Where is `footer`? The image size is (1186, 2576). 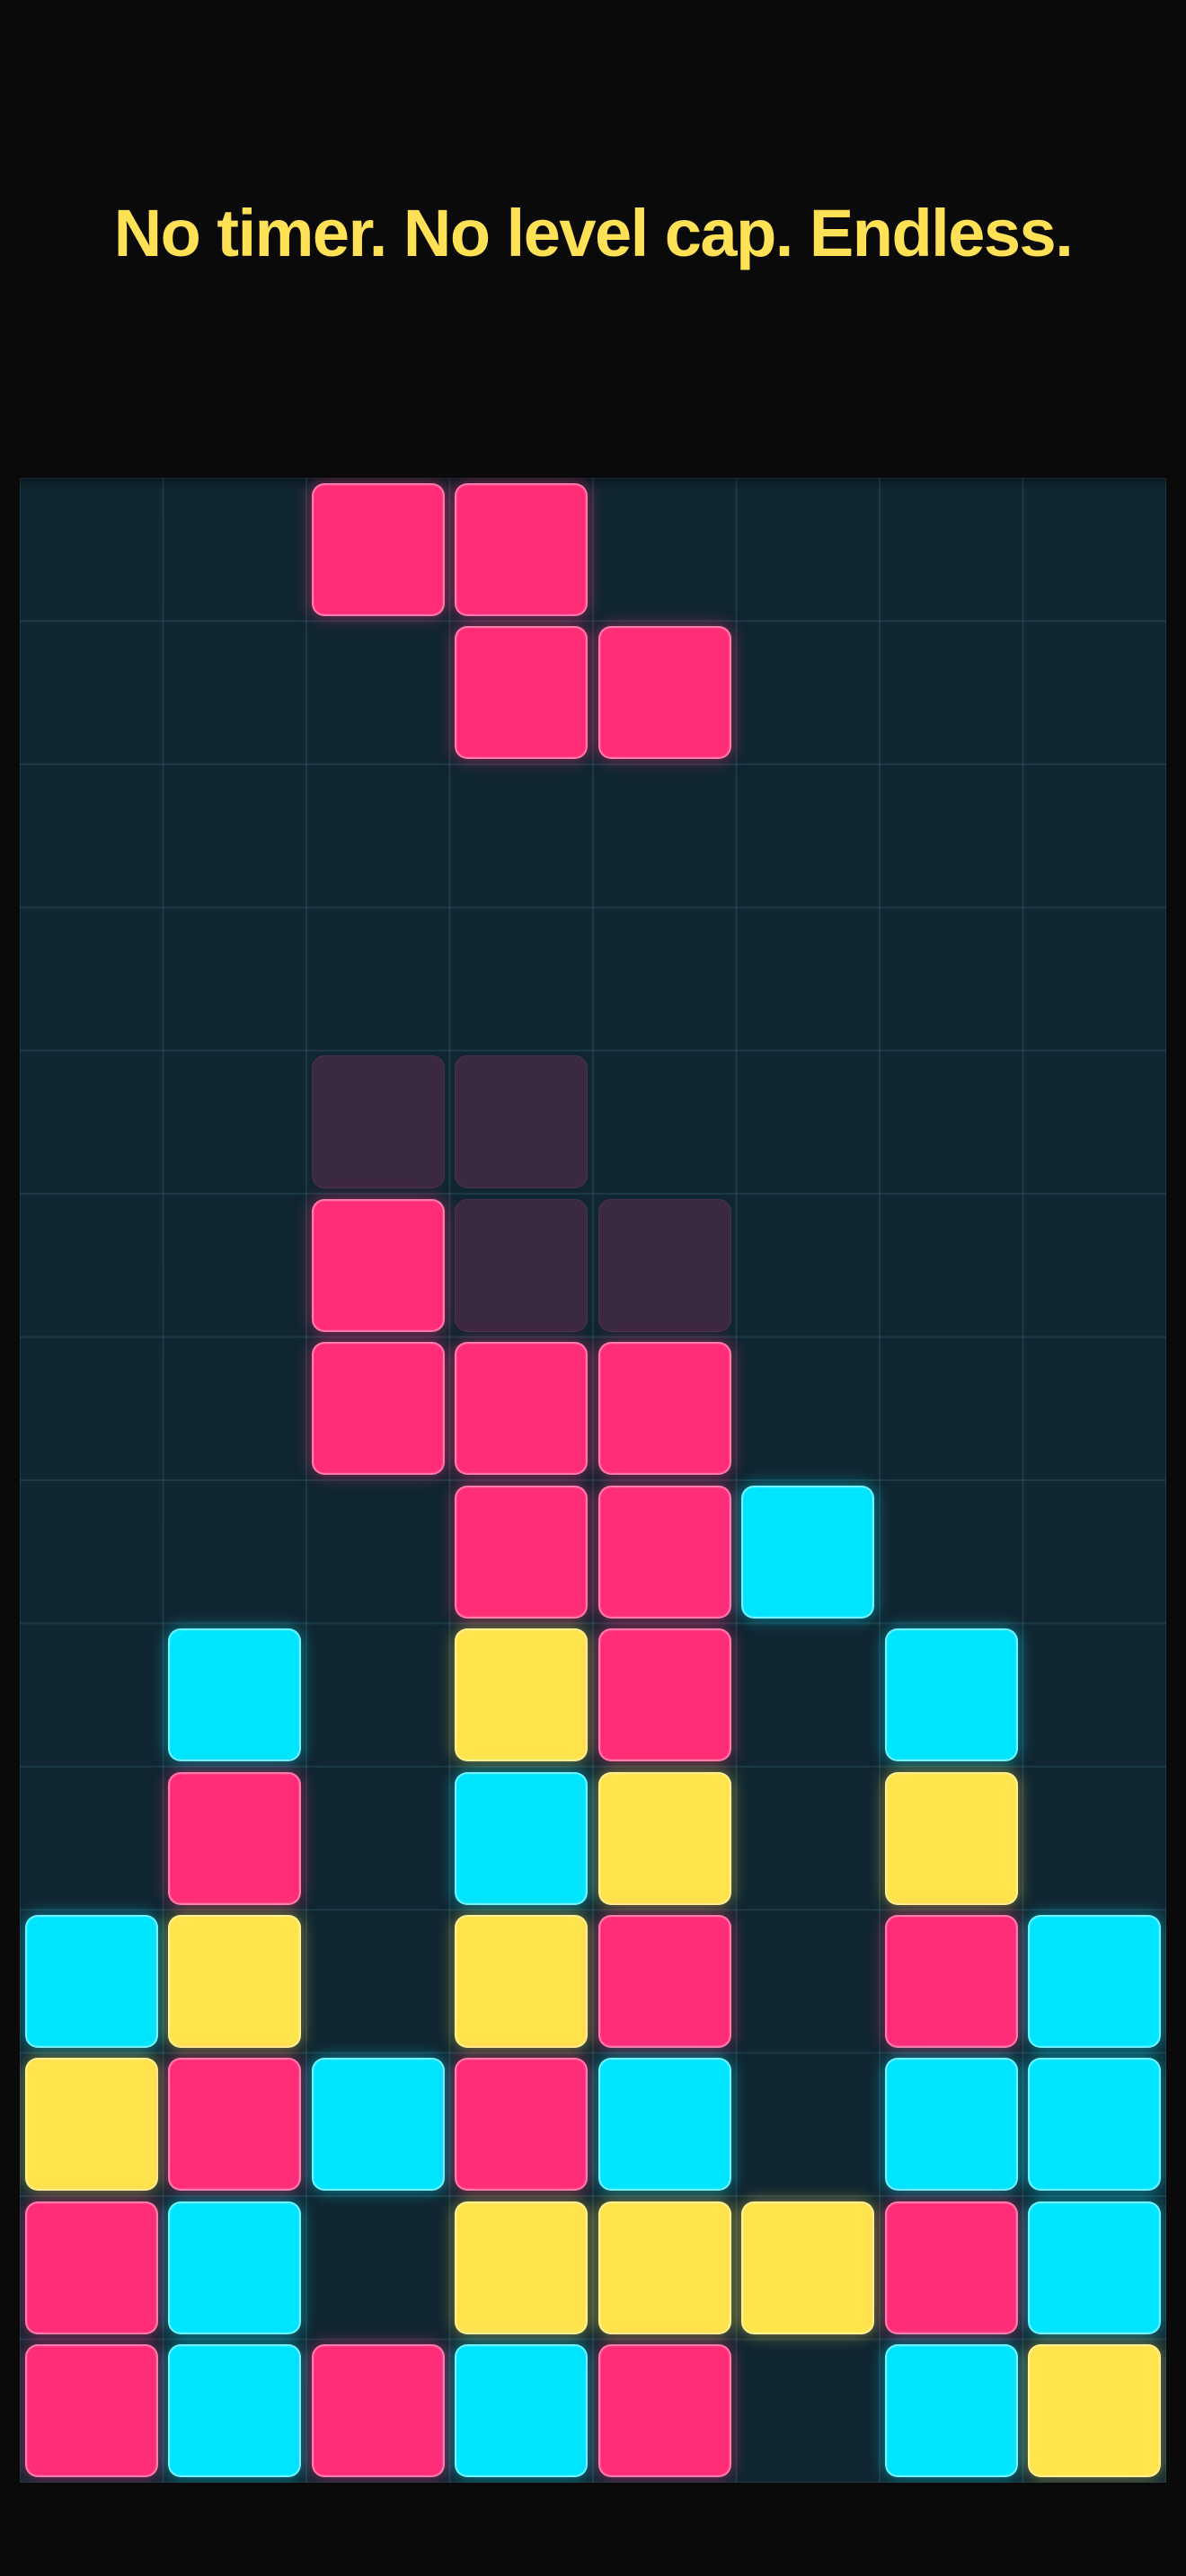
footer is located at coordinates (593, 2529).